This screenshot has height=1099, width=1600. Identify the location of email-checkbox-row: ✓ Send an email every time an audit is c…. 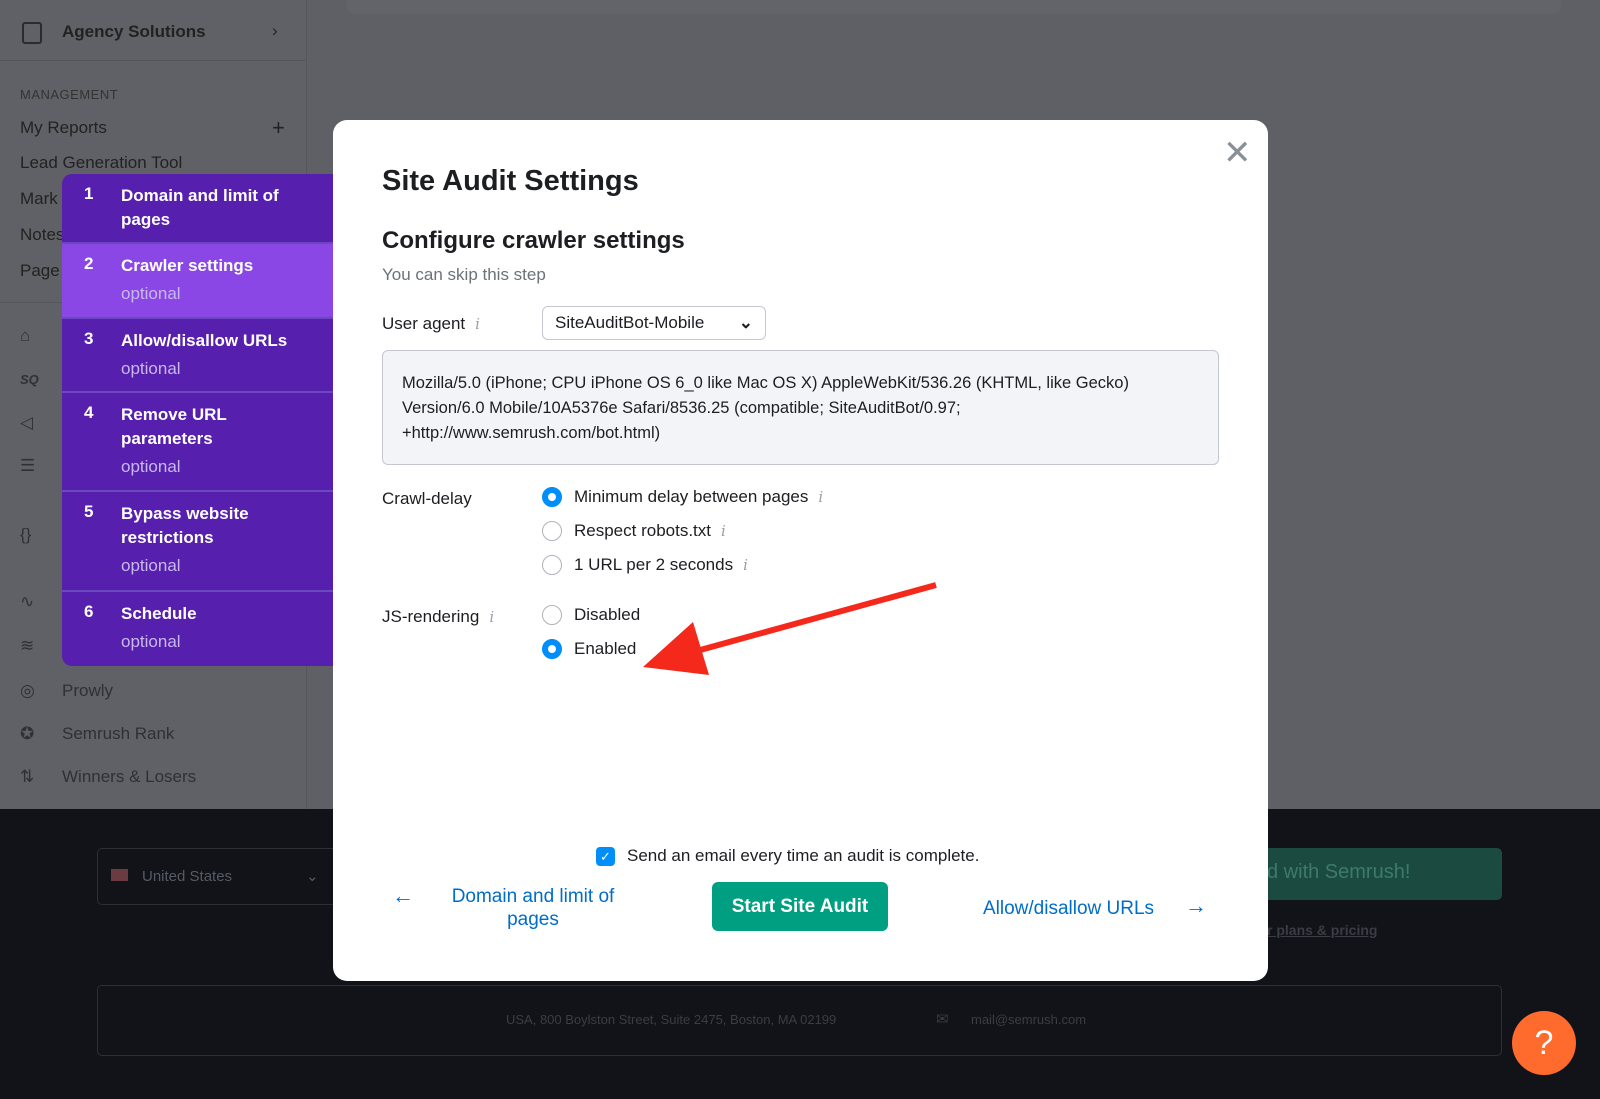
(787, 856).